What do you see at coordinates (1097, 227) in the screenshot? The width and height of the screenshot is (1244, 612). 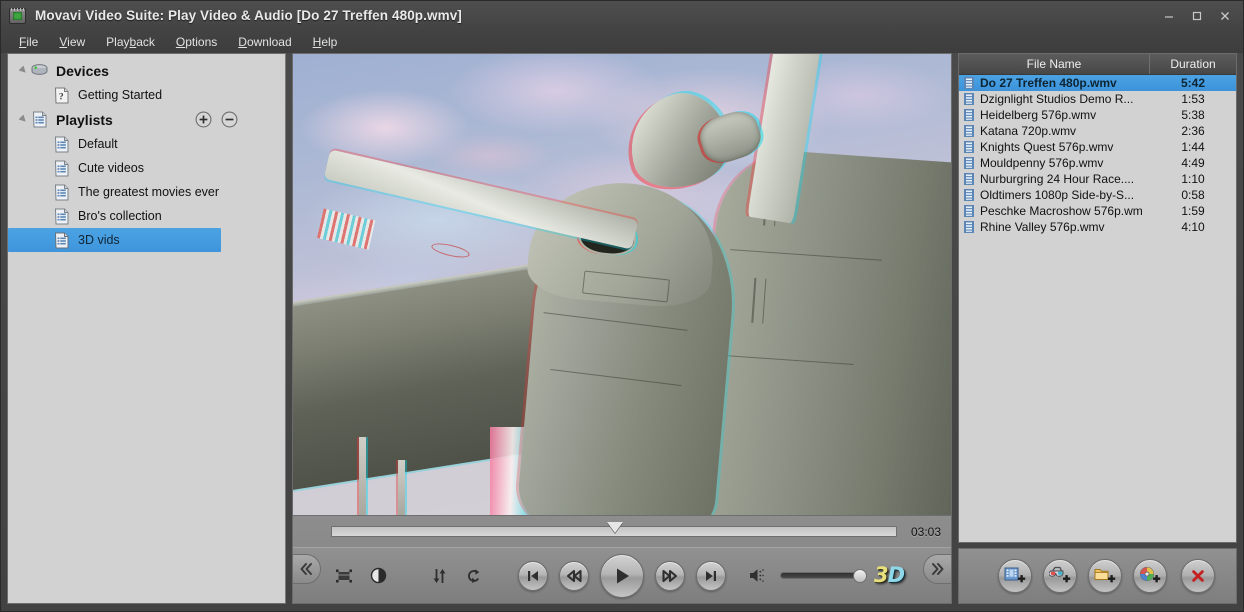 I see `table-row: Rhine Valley 576p.wmv 4:10` at bounding box center [1097, 227].